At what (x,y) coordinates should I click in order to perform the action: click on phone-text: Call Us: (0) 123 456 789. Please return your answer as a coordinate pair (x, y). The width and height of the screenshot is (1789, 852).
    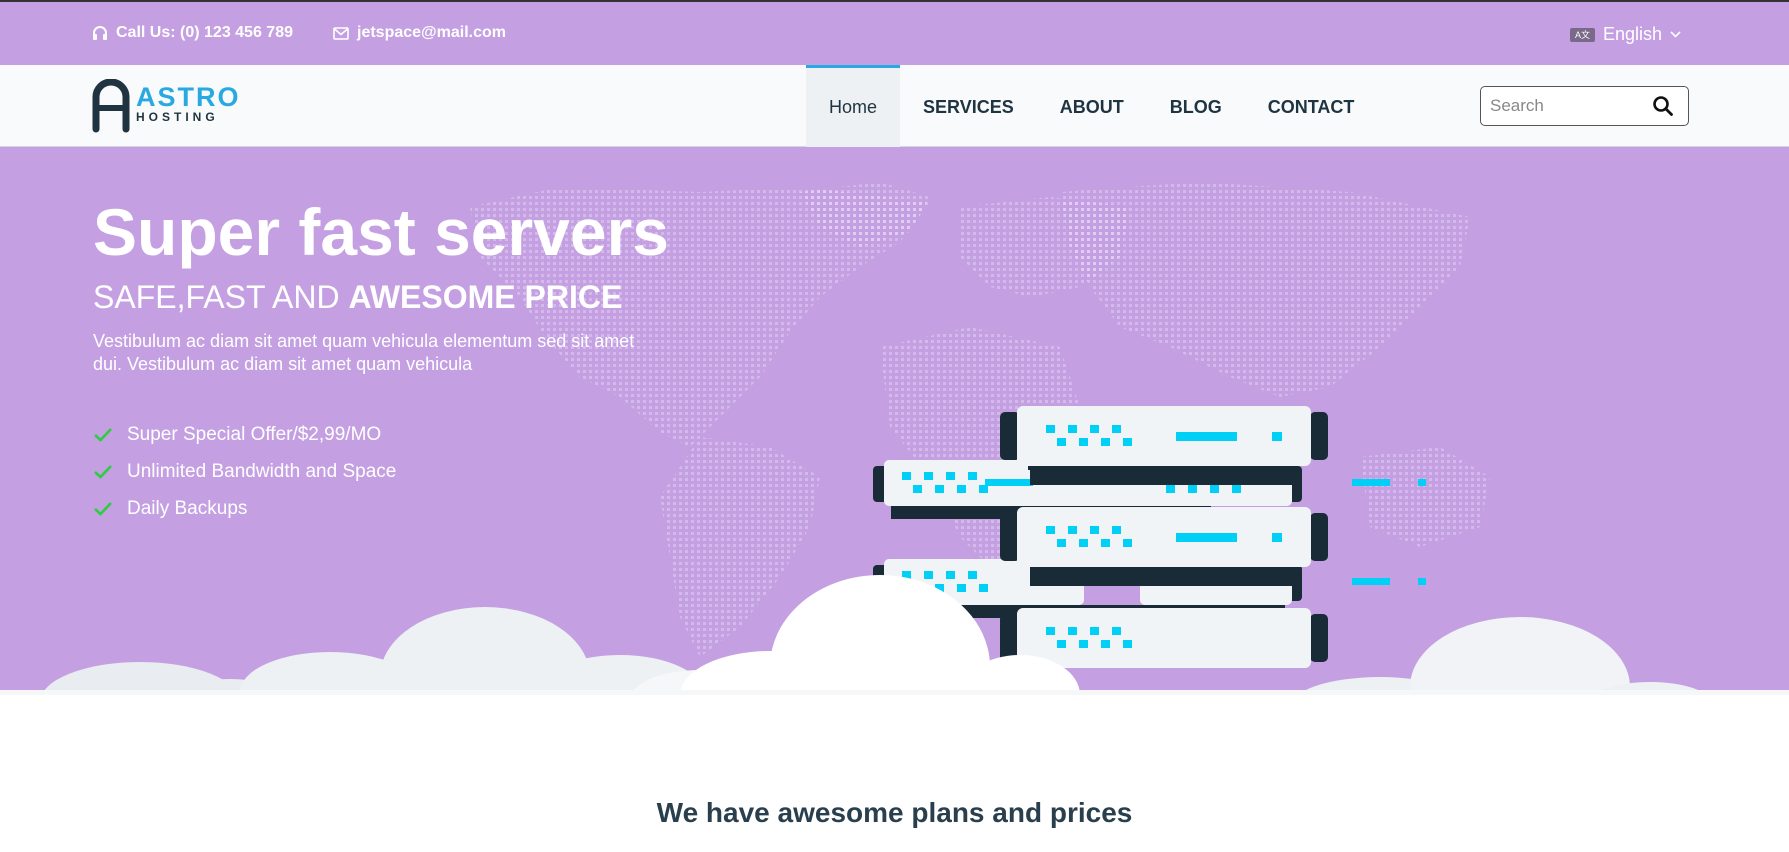
    Looking at the image, I should click on (204, 32).